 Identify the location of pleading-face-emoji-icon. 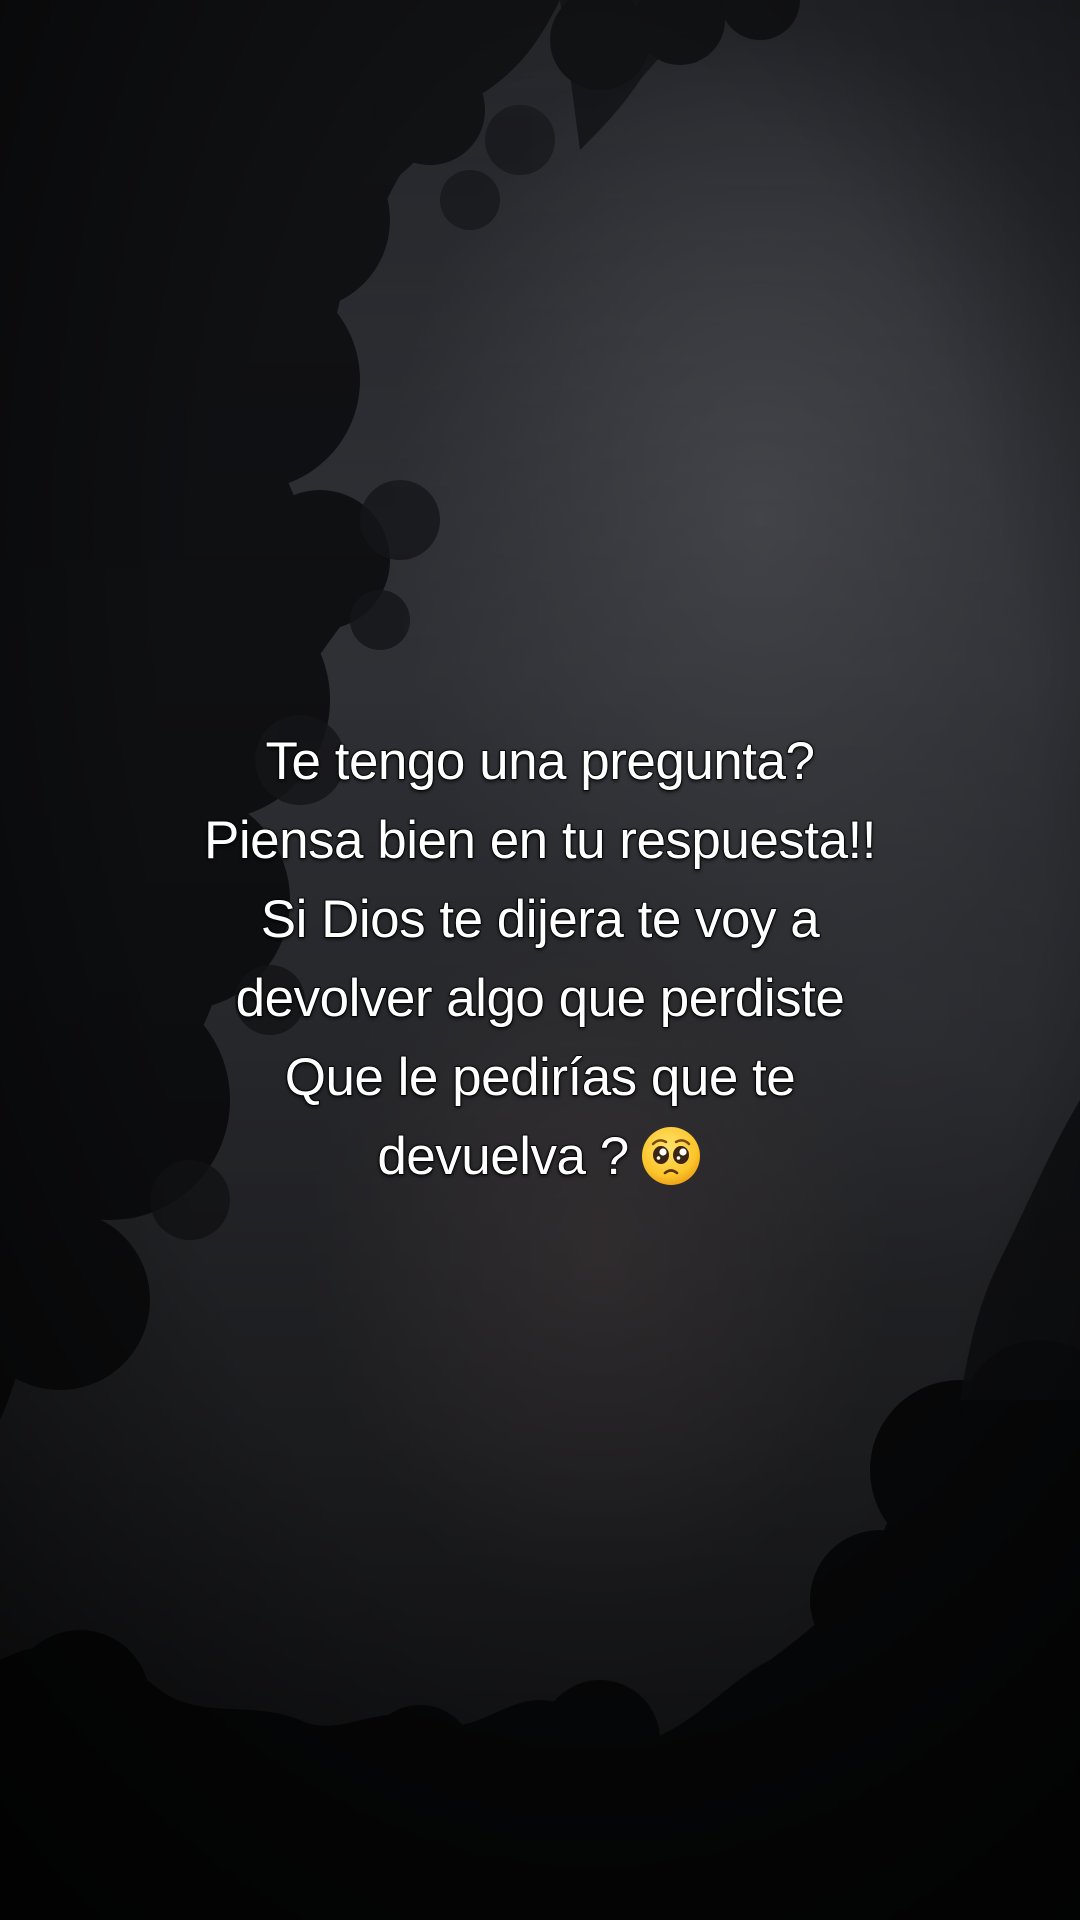
(671, 1156).